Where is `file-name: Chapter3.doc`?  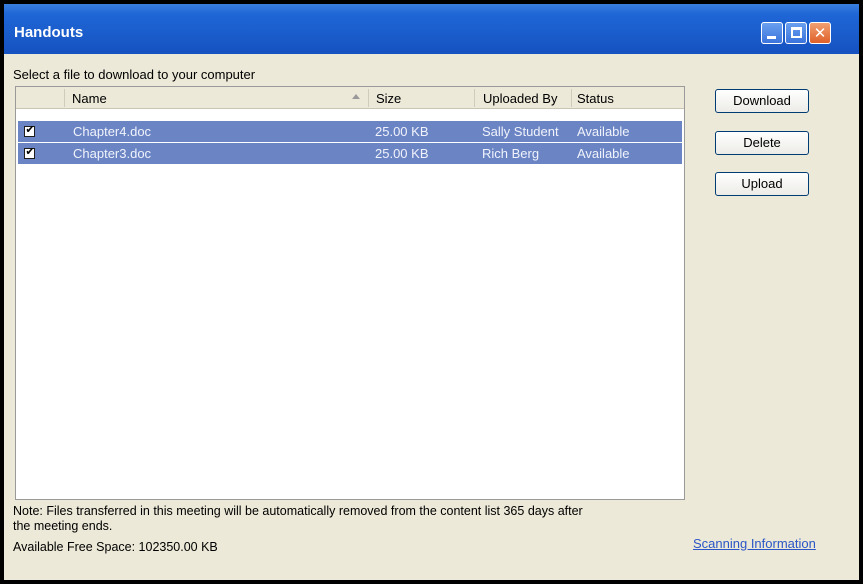 file-name: Chapter3.doc is located at coordinates (112, 153).